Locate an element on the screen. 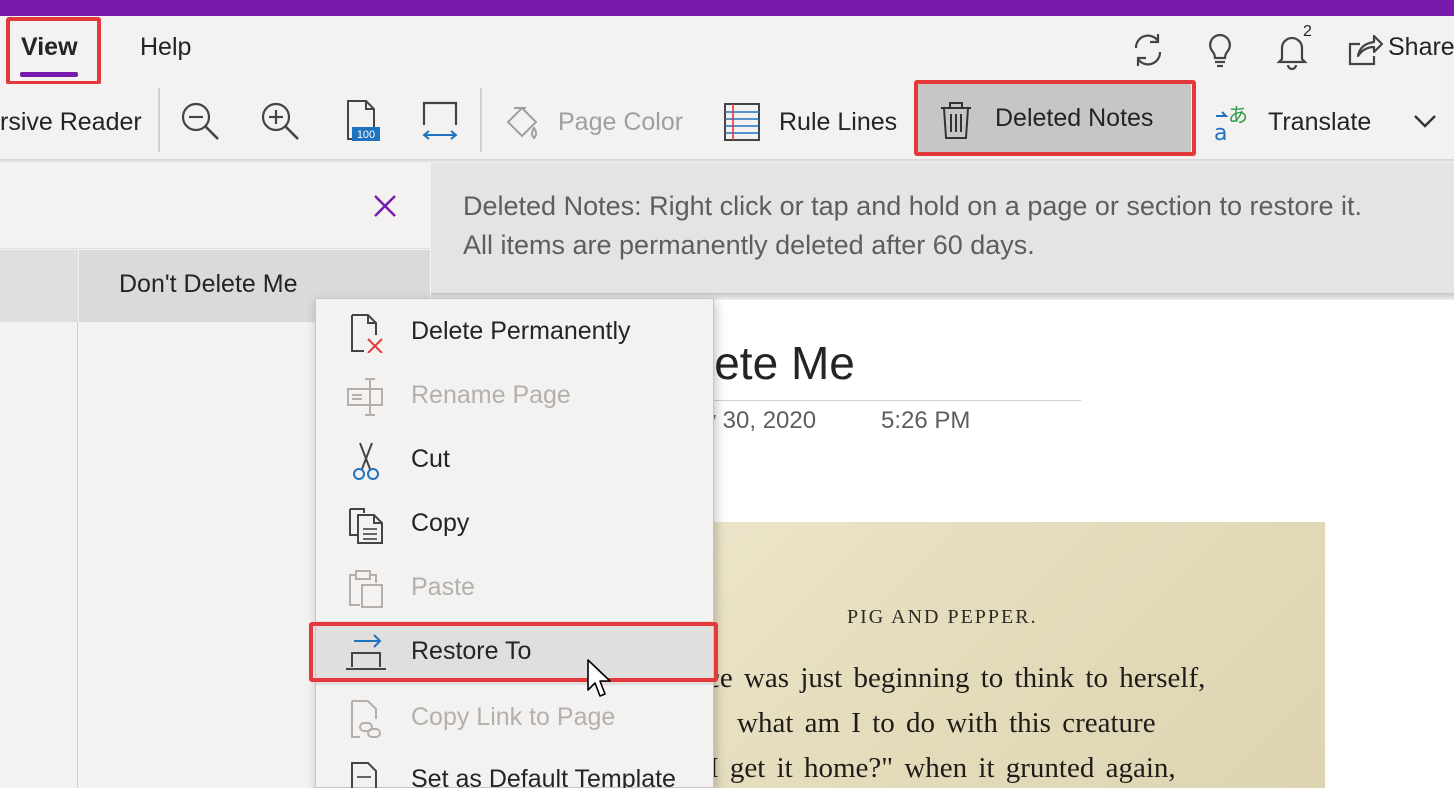  page-color-button: Page Color is located at coordinates (591, 122).